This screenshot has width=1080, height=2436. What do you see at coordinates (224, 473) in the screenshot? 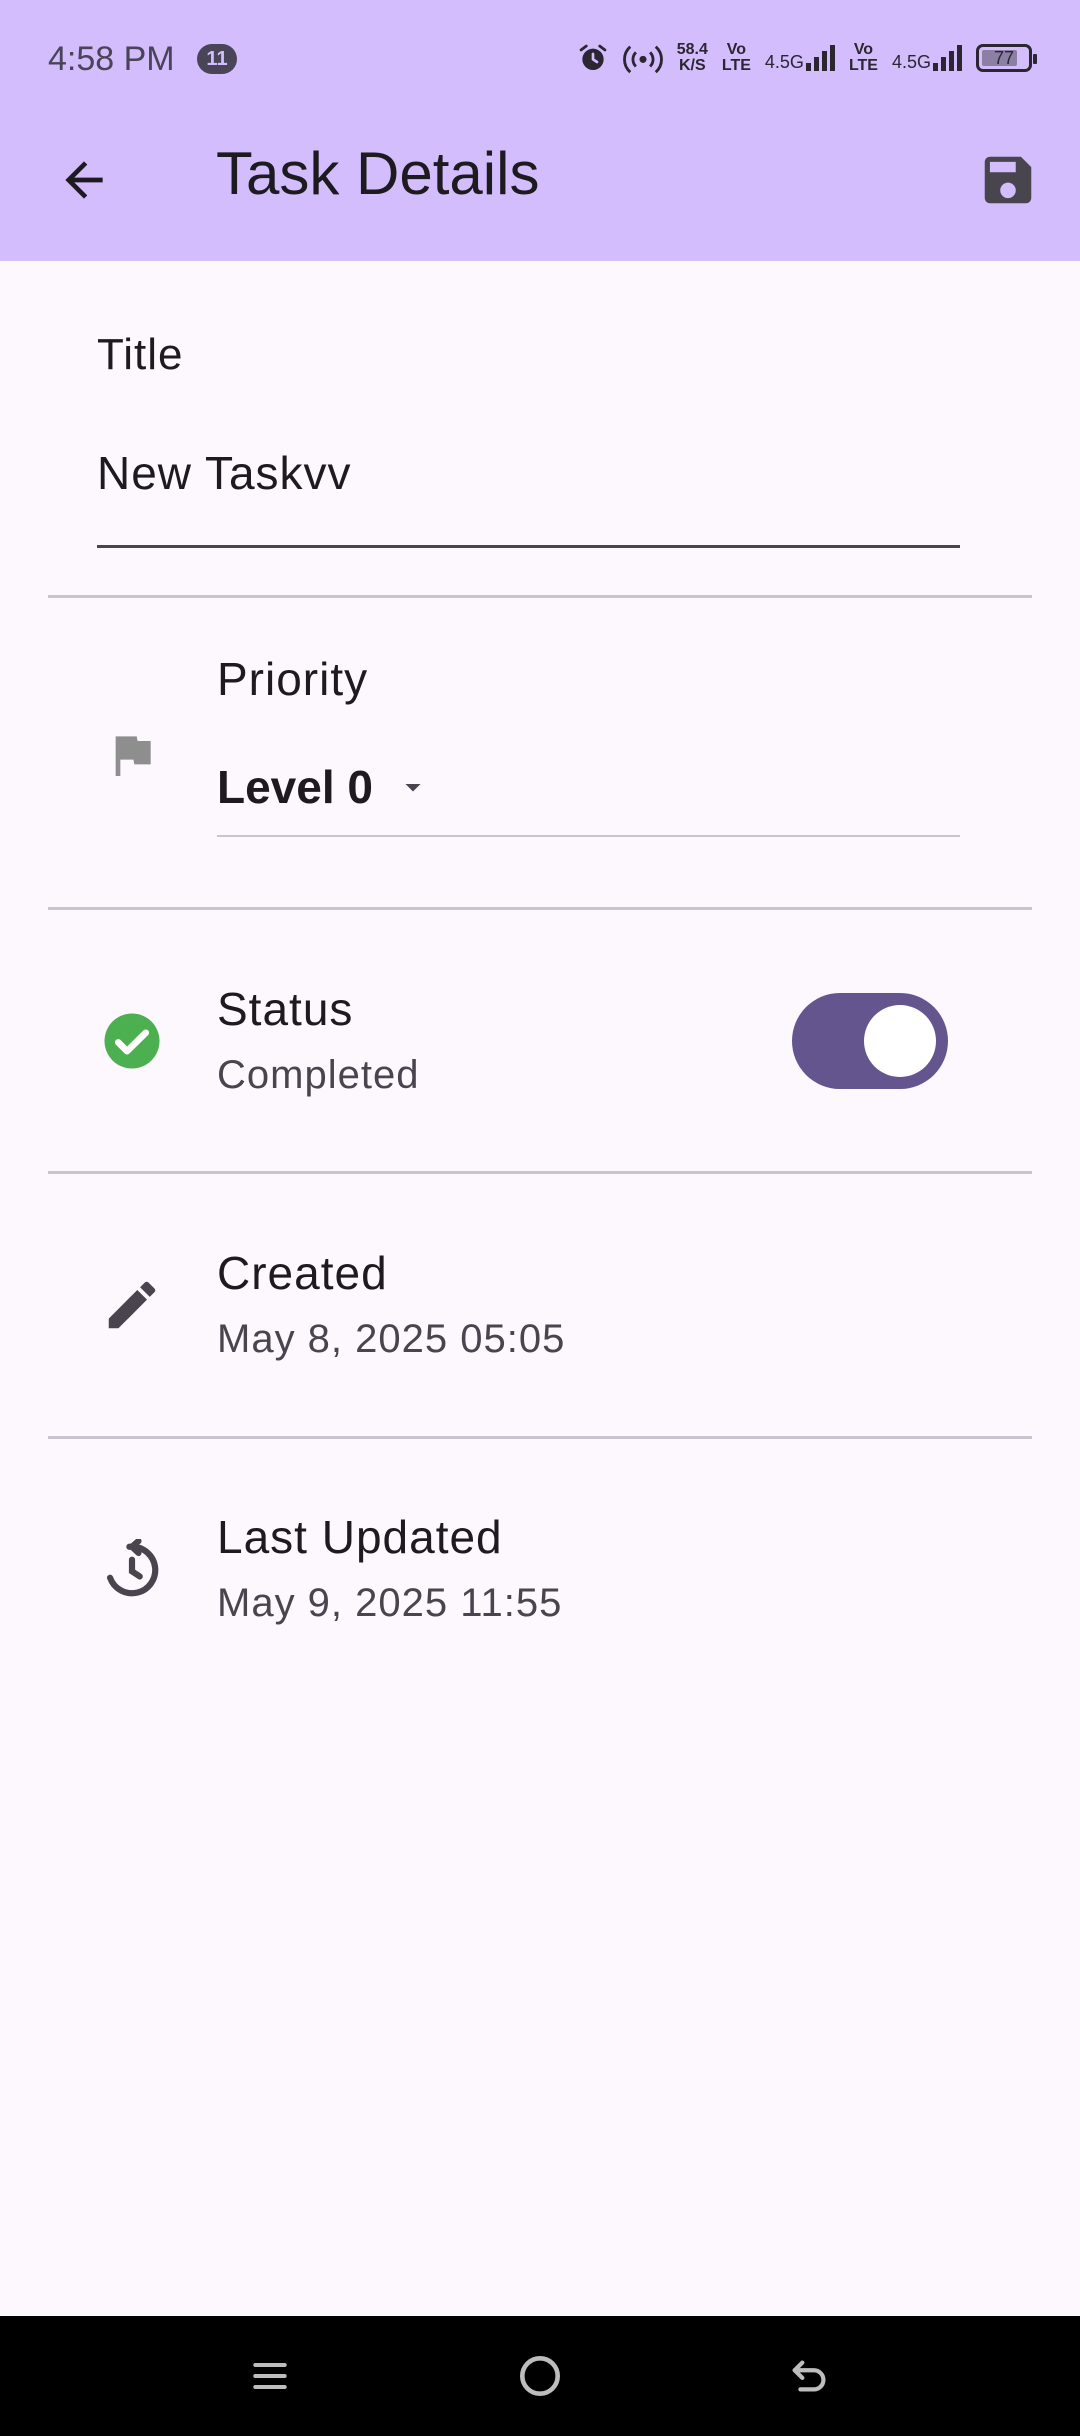
I see `title-input: New Taskvv` at bounding box center [224, 473].